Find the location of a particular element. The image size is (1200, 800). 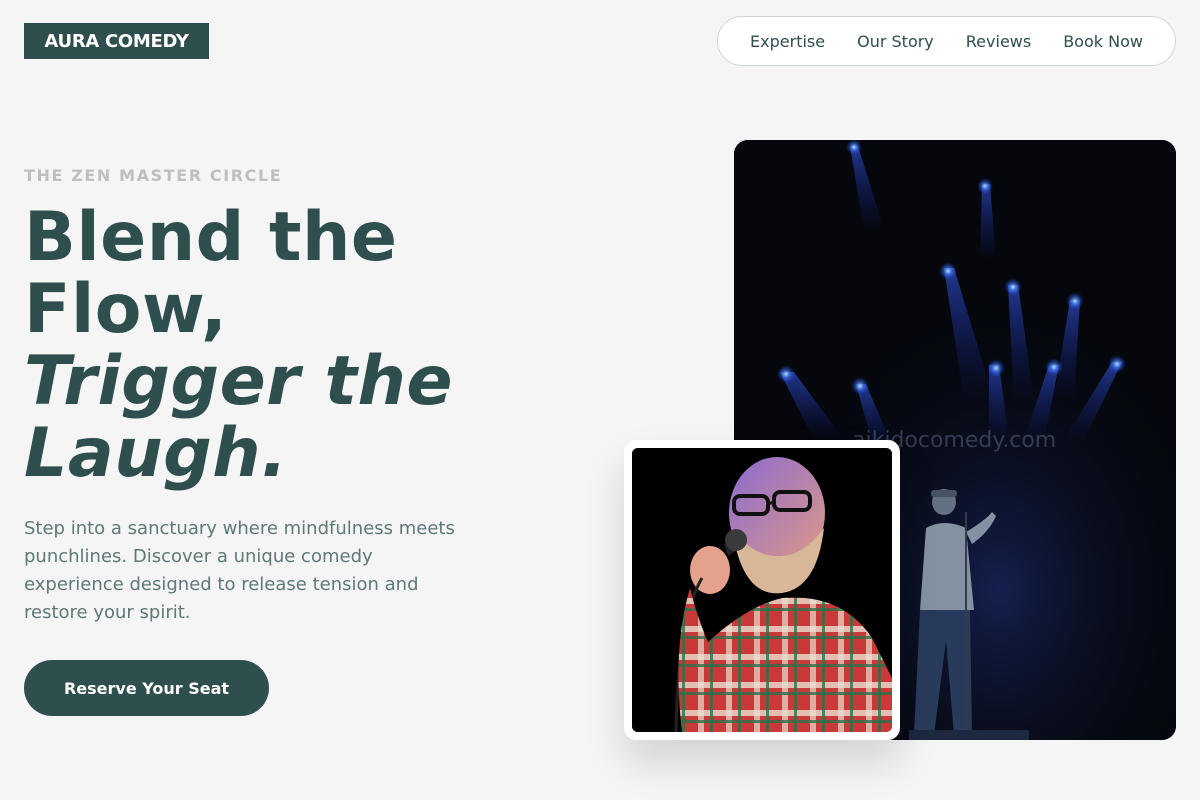

nav-item-reviews: Reviews is located at coordinates (998, 41).